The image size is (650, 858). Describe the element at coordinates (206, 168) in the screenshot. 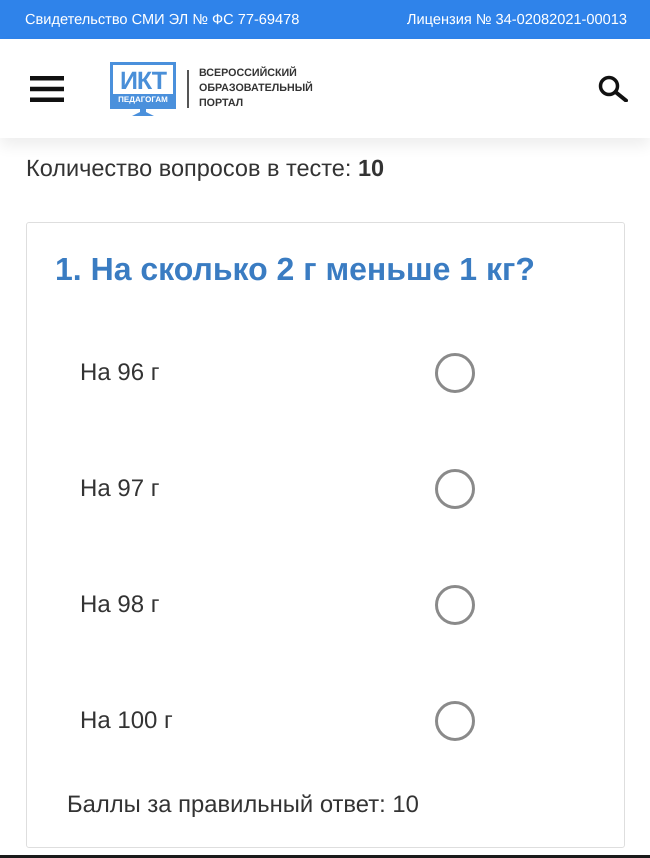

I see `question-count: Количество вопросов в тесте: 10` at that location.